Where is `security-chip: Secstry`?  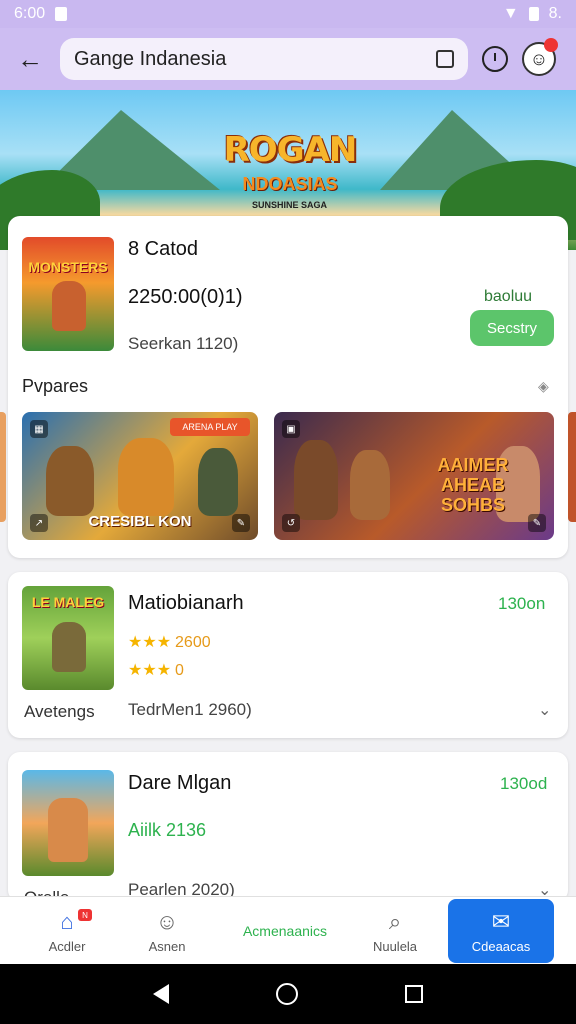
security-chip: Secstry is located at coordinates (512, 328).